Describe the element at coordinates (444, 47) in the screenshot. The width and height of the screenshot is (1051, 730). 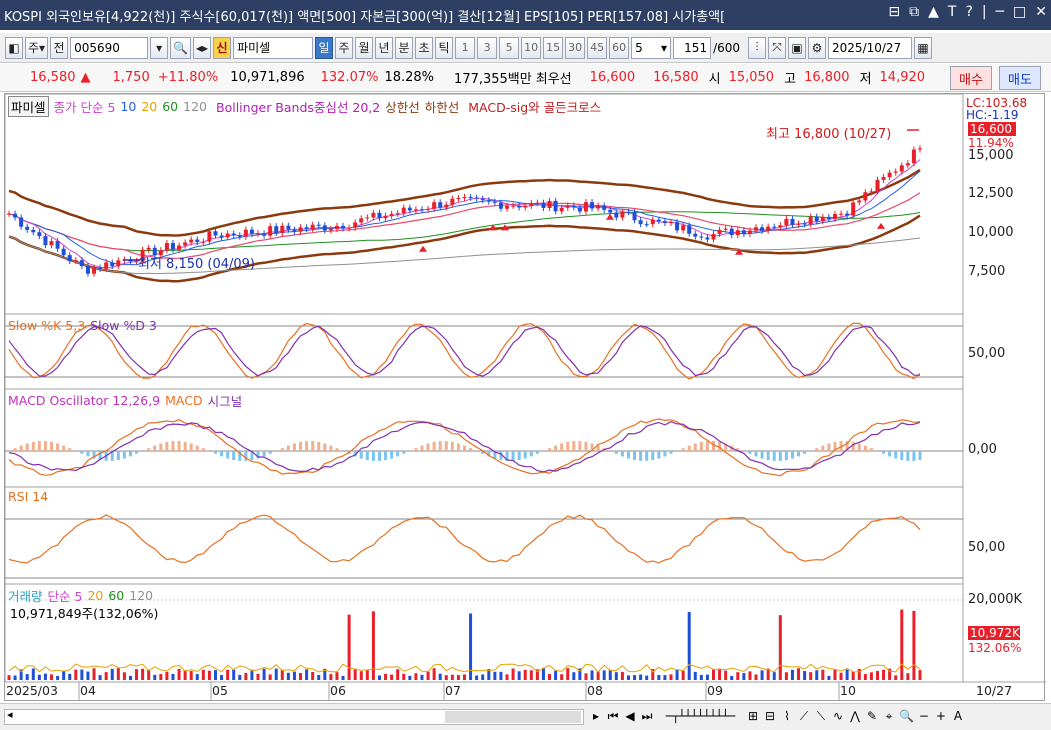
I see `period-tick: 틱` at that location.